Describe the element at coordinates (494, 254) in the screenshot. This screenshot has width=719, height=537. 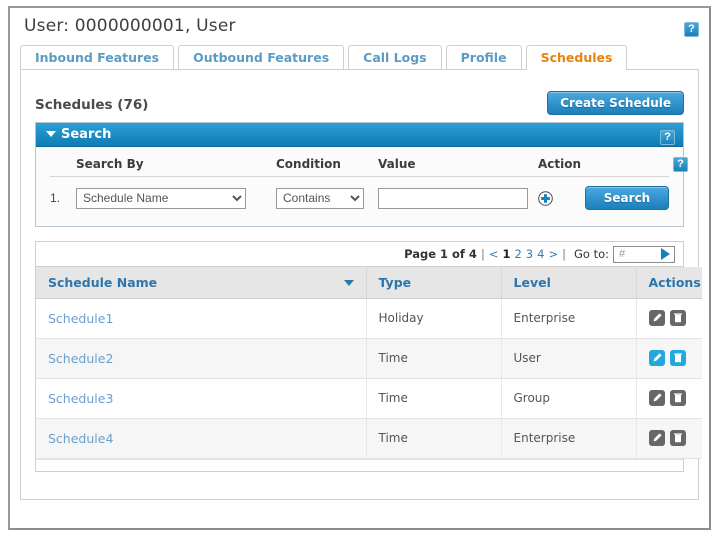
I see `prev-page-arrow: <` at that location.